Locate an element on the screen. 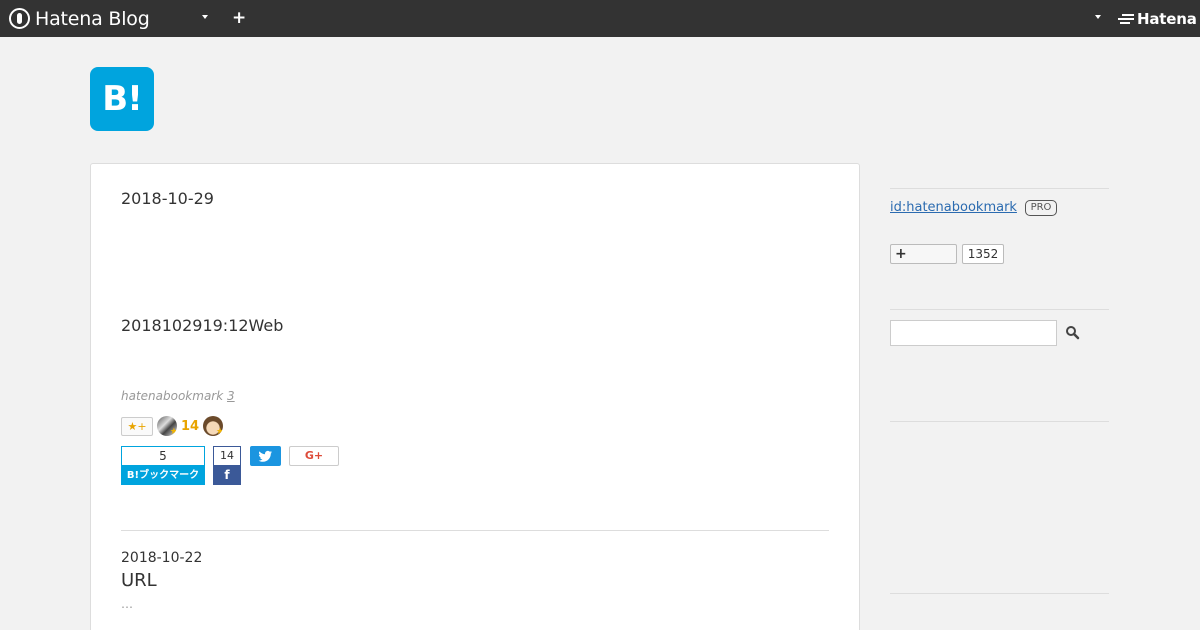 The image size is (1200, 630). entry-date: 2018-10-29 is located at coordinates (167, 198).